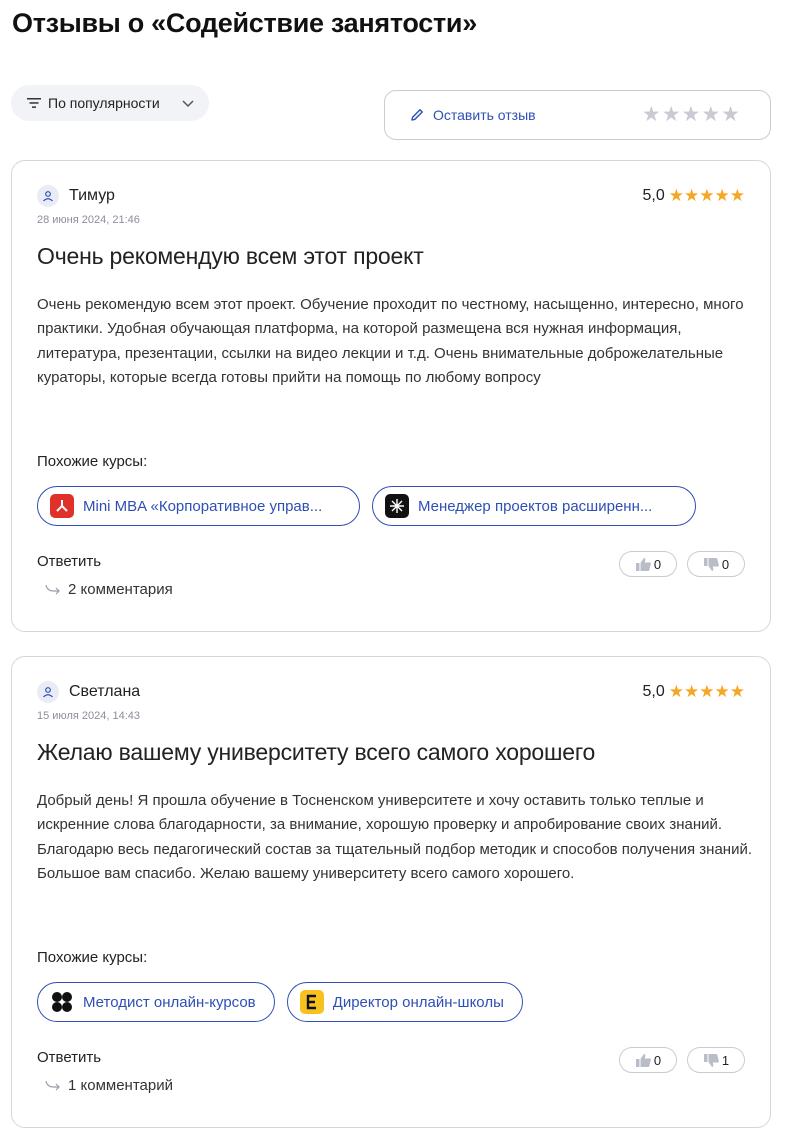 The image size is (786, 1148). I want to click on black-spark-icon, so click(397, 506).